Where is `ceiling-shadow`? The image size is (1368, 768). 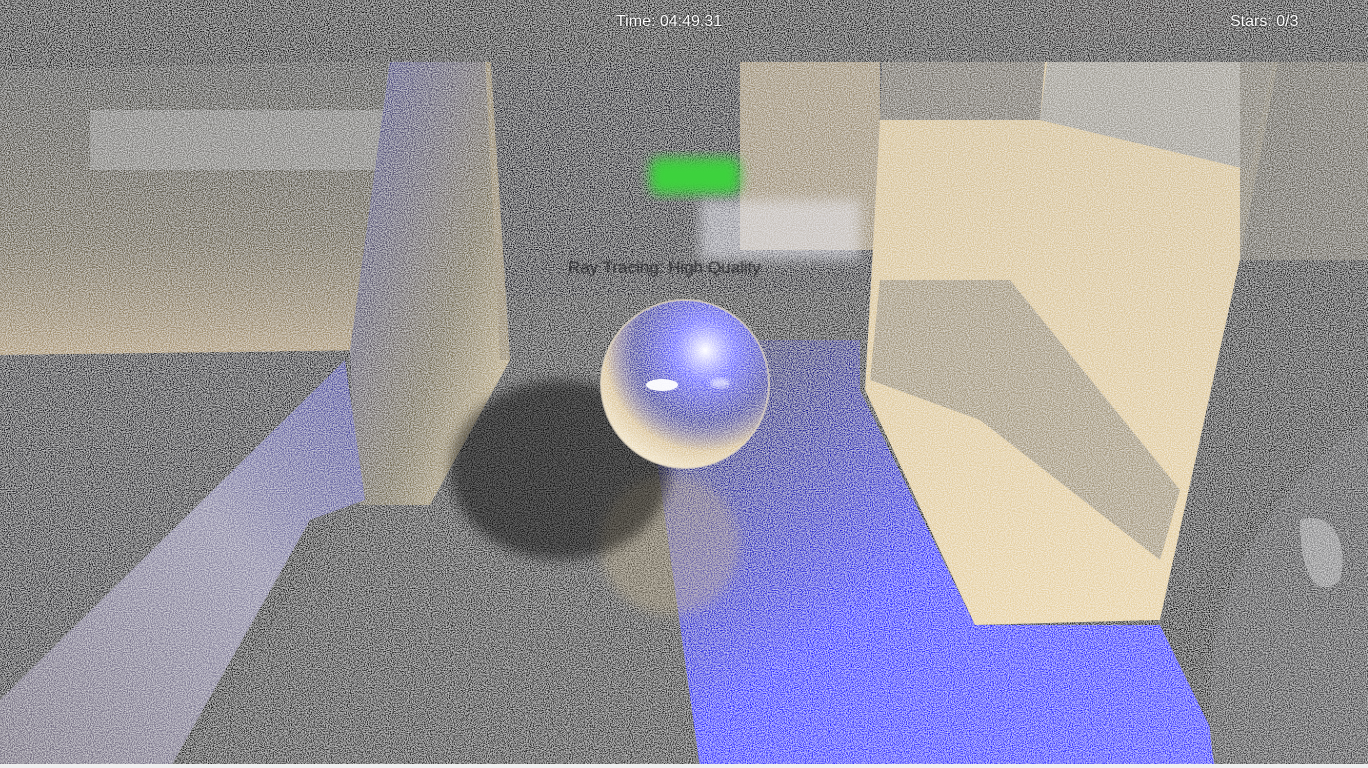
ceiling-shadow is located at coordinates (684, 31).